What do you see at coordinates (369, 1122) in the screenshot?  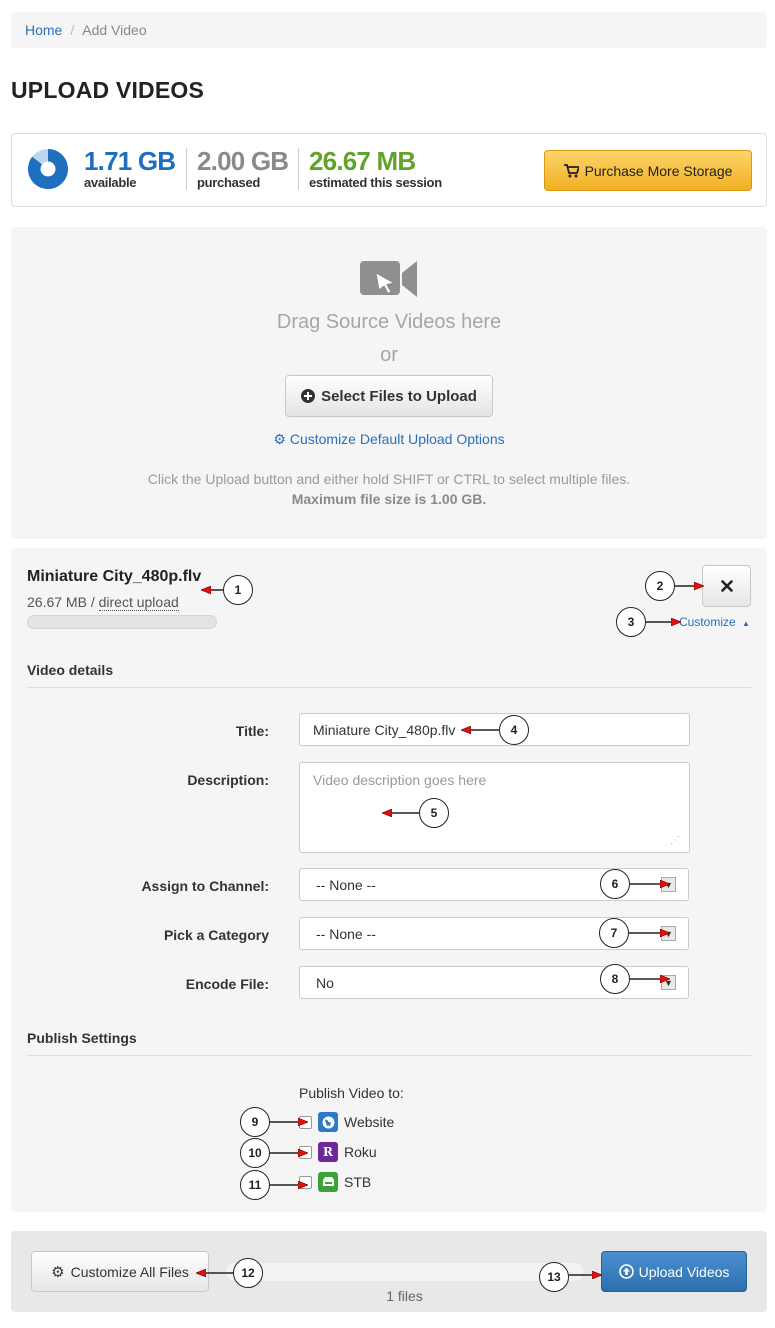 I see `website-label: Website` at bounding box center [369, 1122].